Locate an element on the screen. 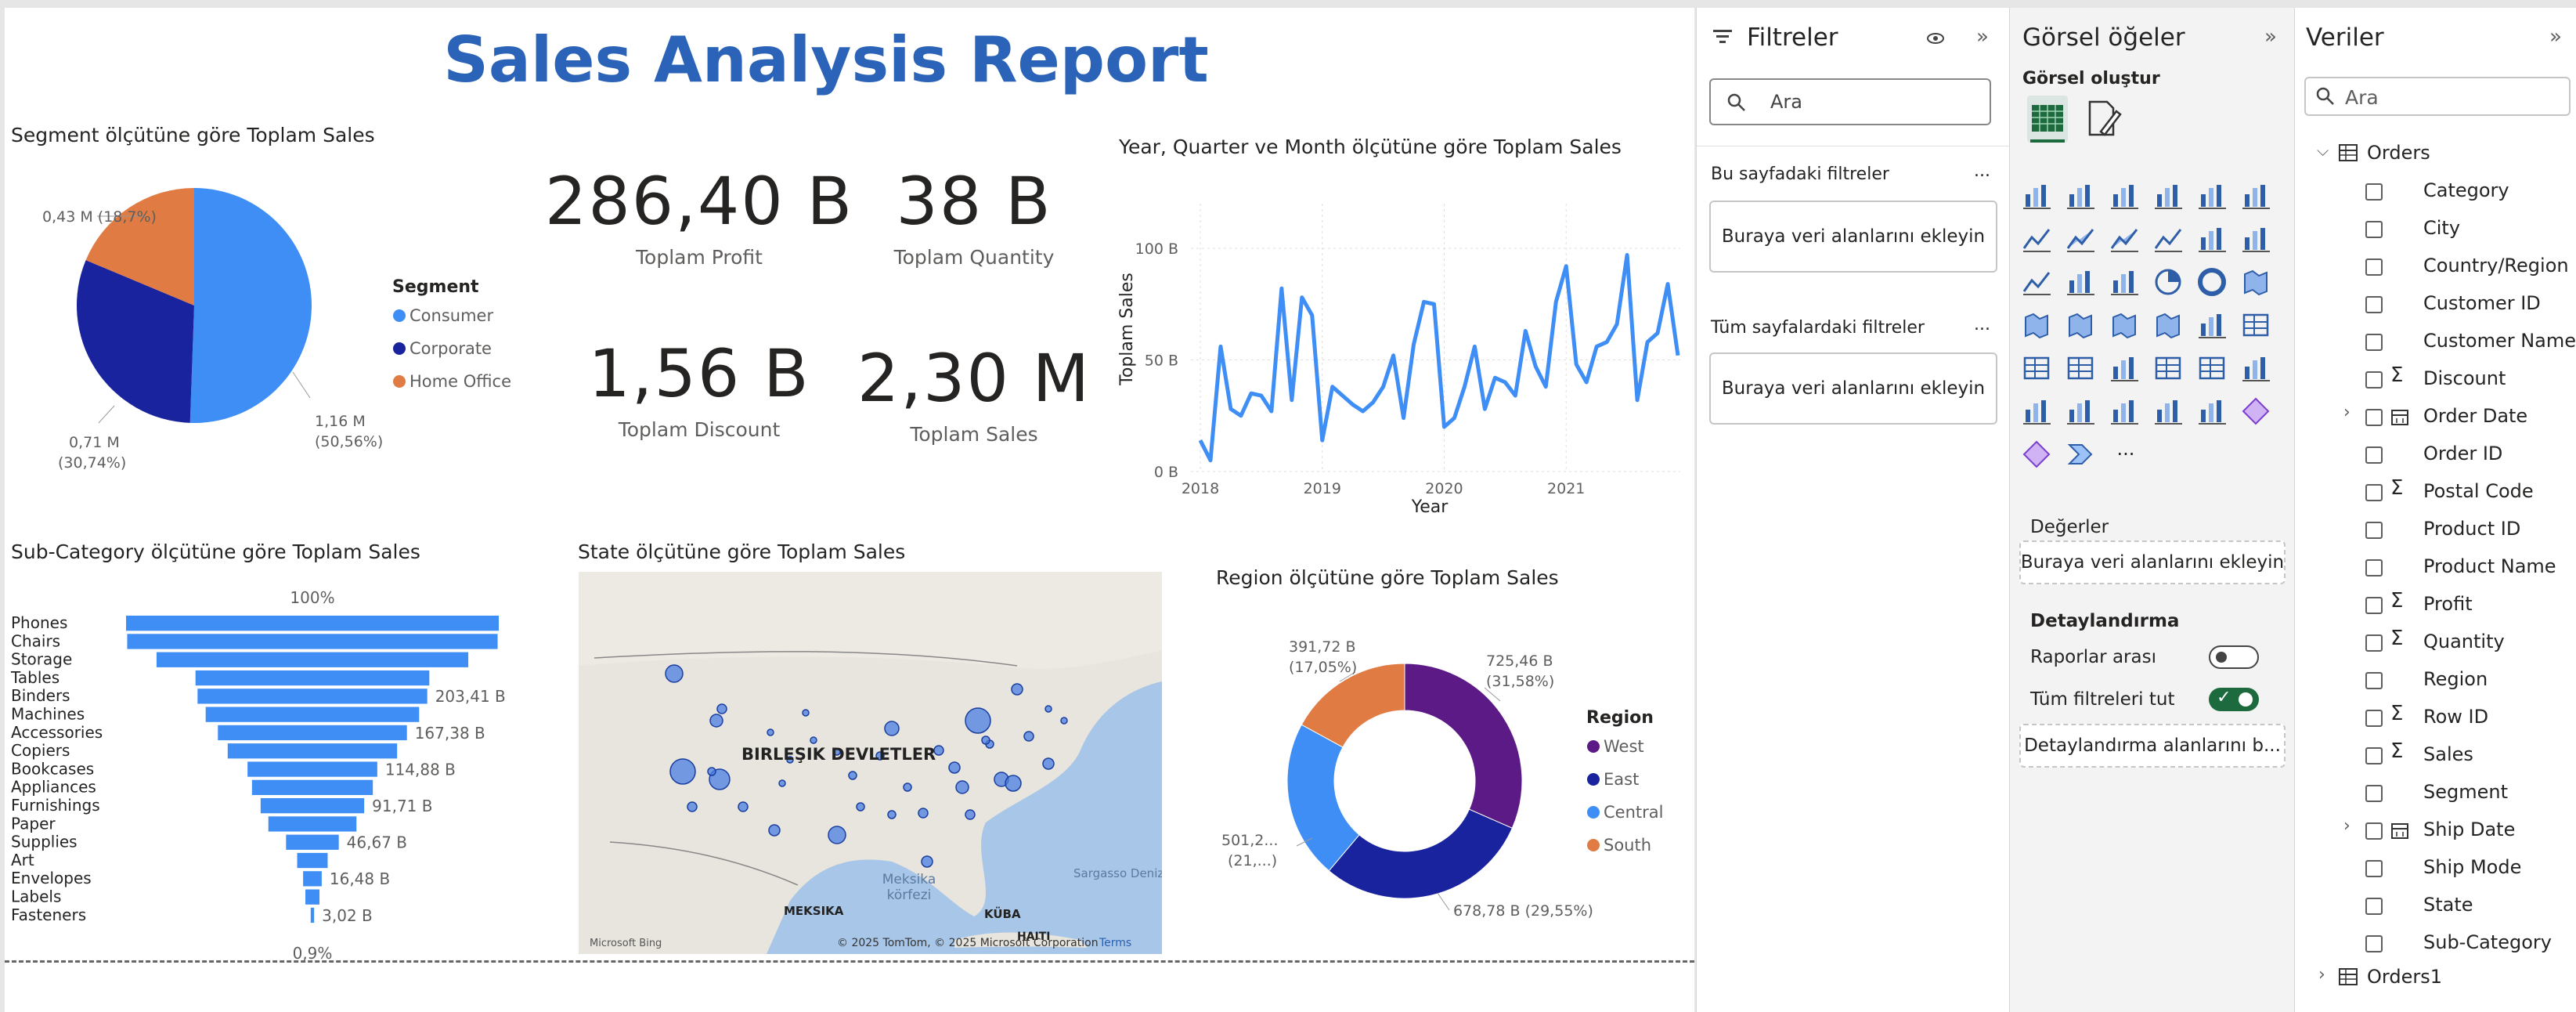 This screenshot has height=1012, width=2576. smart-narrative-icon is located at coordinates (2126, 413).